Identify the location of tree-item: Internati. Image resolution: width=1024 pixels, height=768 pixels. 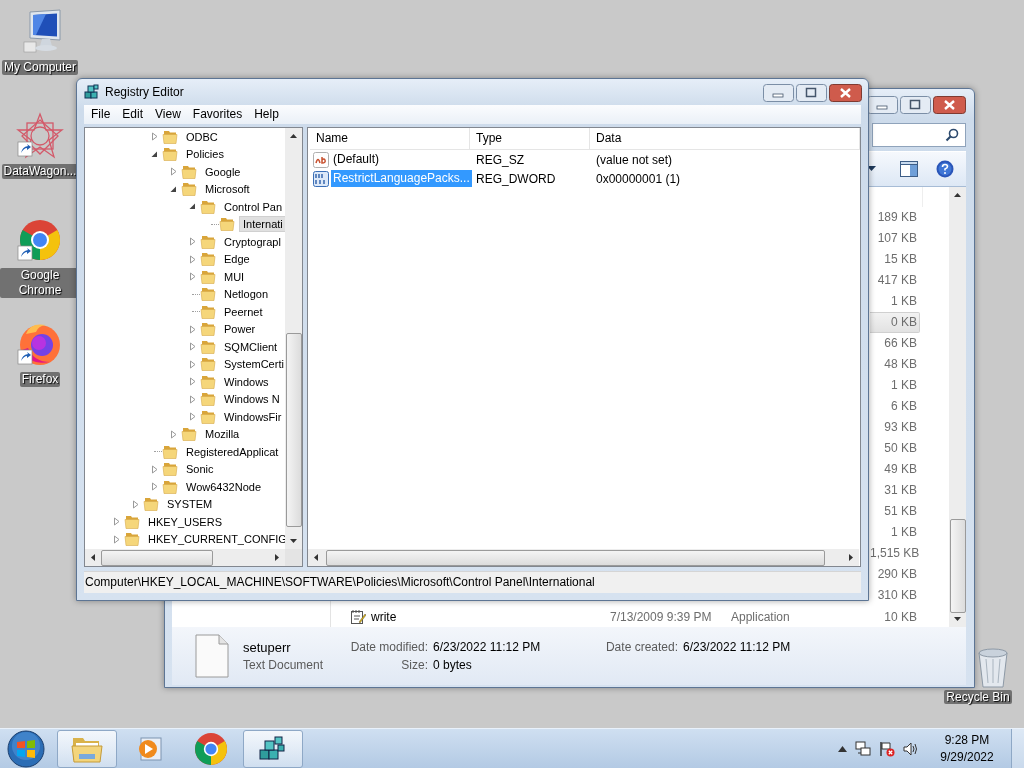
(262, 224).